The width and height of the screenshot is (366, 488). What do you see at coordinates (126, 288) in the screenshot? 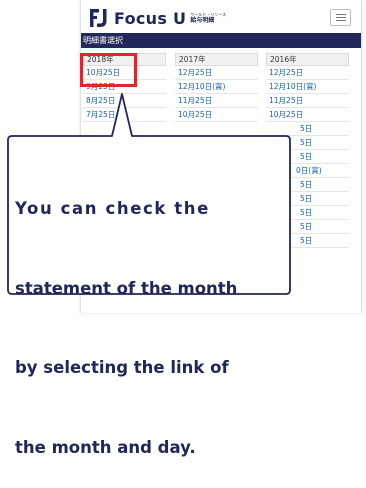
I see `callout-line: statement of the month` at bounding box center [126, 288].